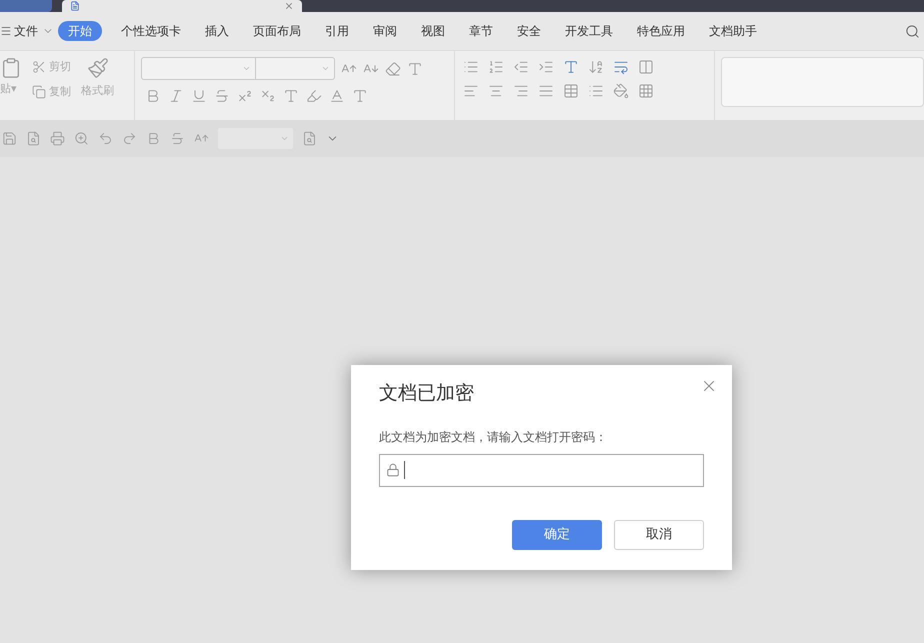 Image resolution: width=924 pixels, height=643 pixels. I want to click on superscript-icon, so click(245, 96).